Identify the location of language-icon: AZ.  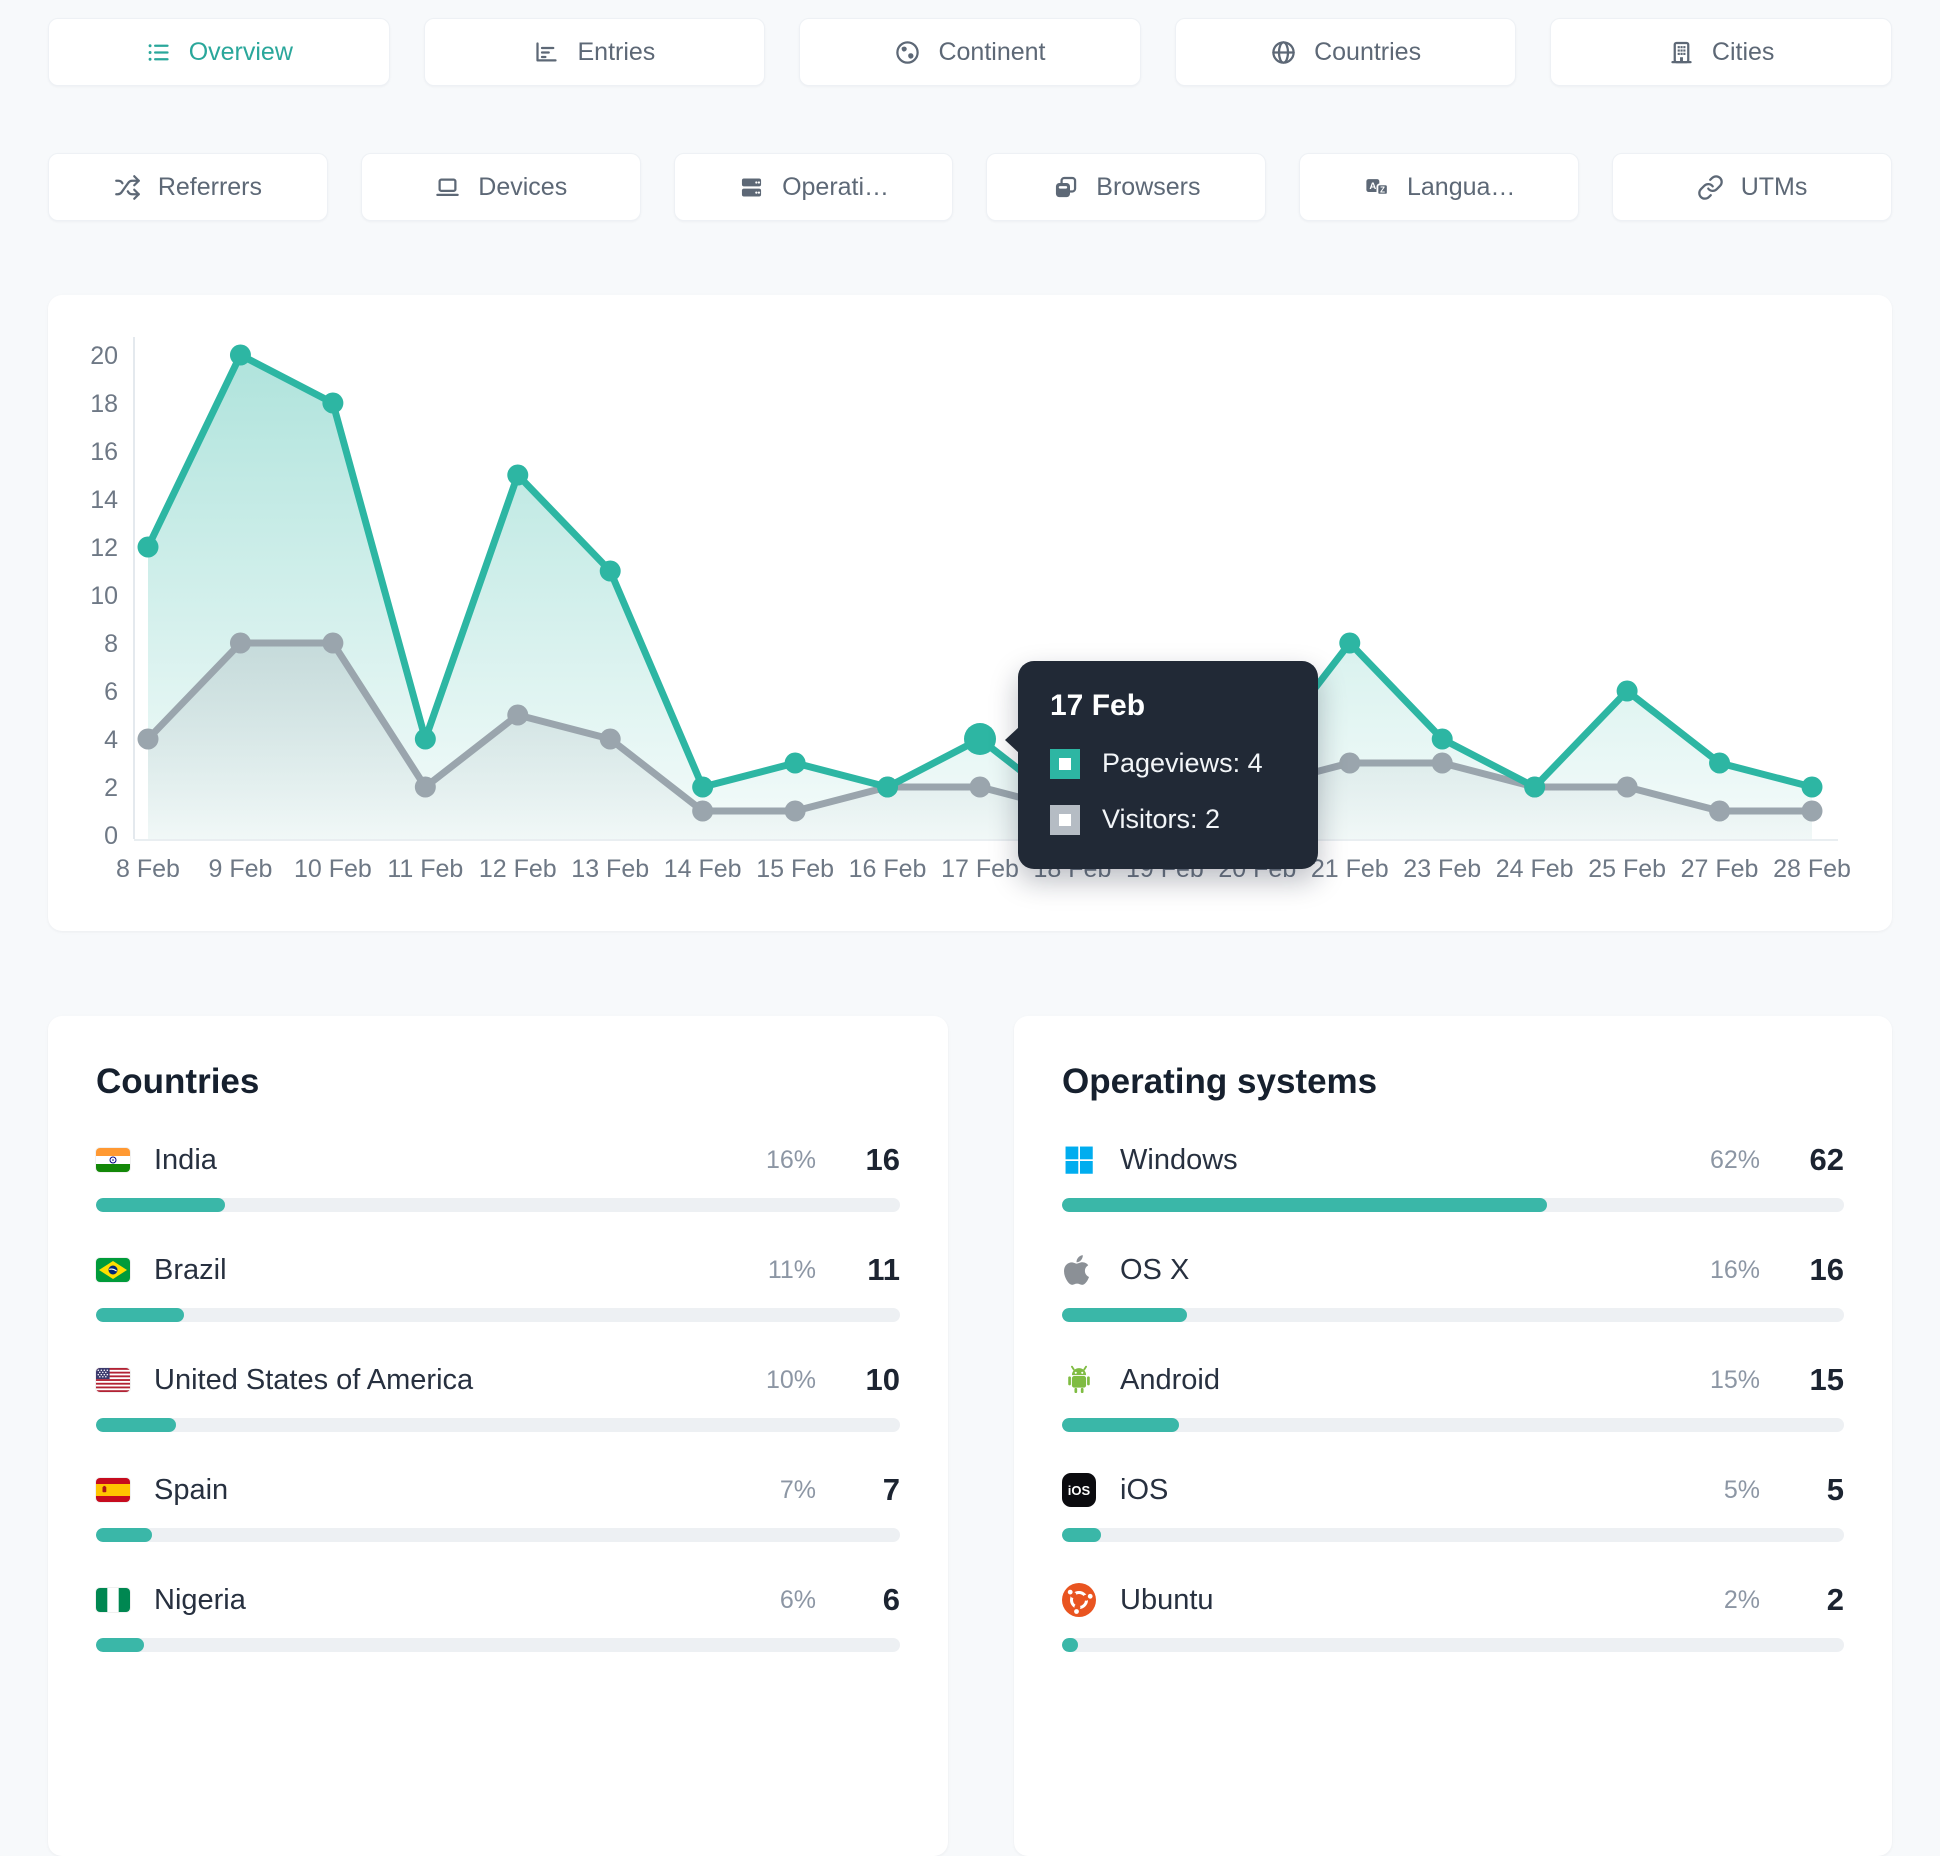
(1376, 187).